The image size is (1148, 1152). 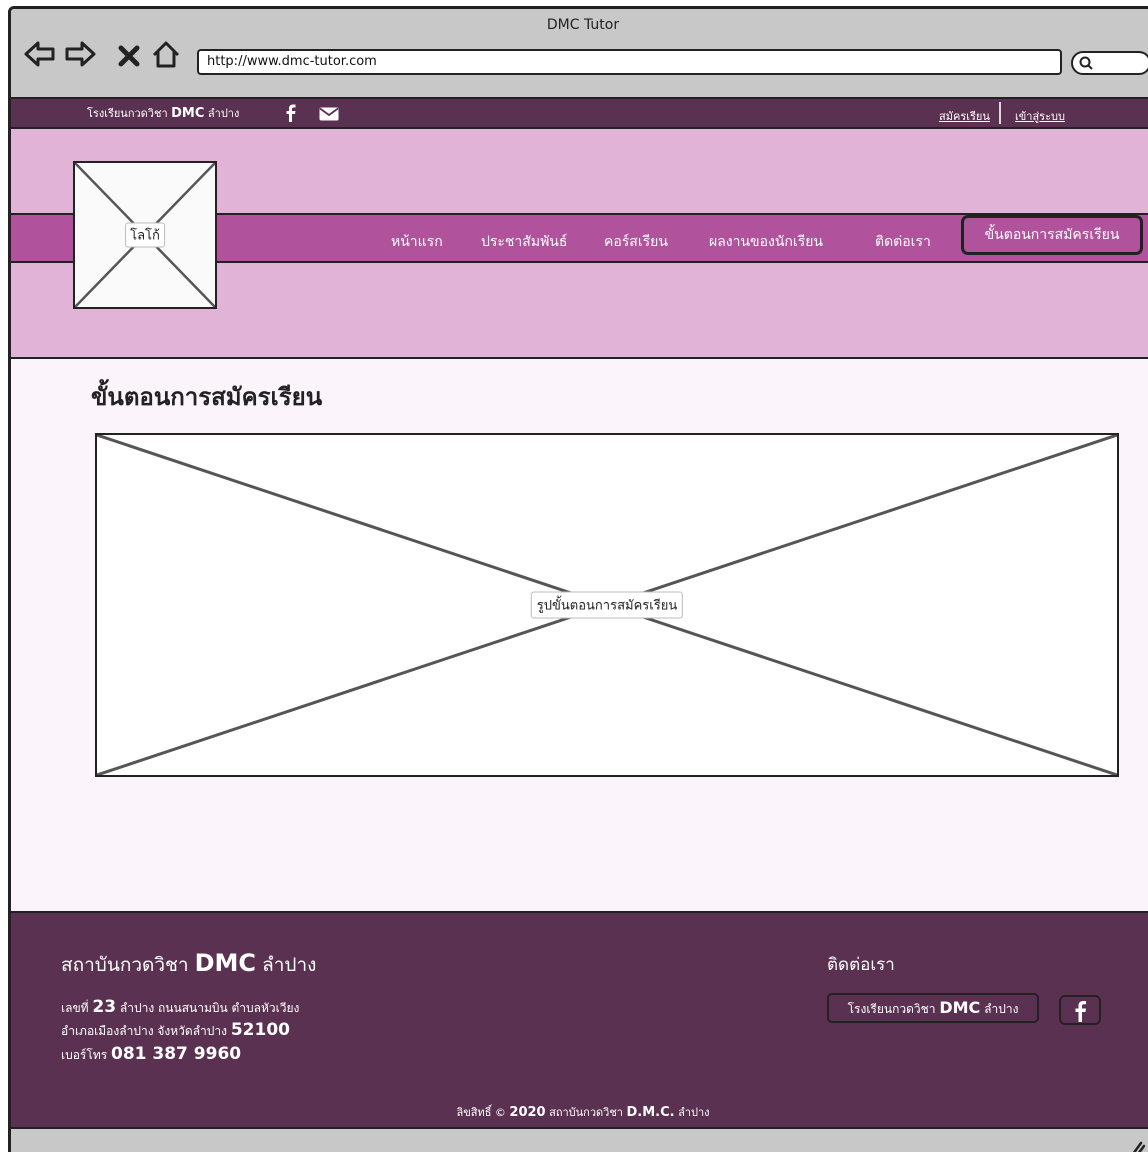 What do you see at coordinates (1137, 1145) in the screenshot?
I see `resize-handle-icon` at bounding box center [1137, 1145].